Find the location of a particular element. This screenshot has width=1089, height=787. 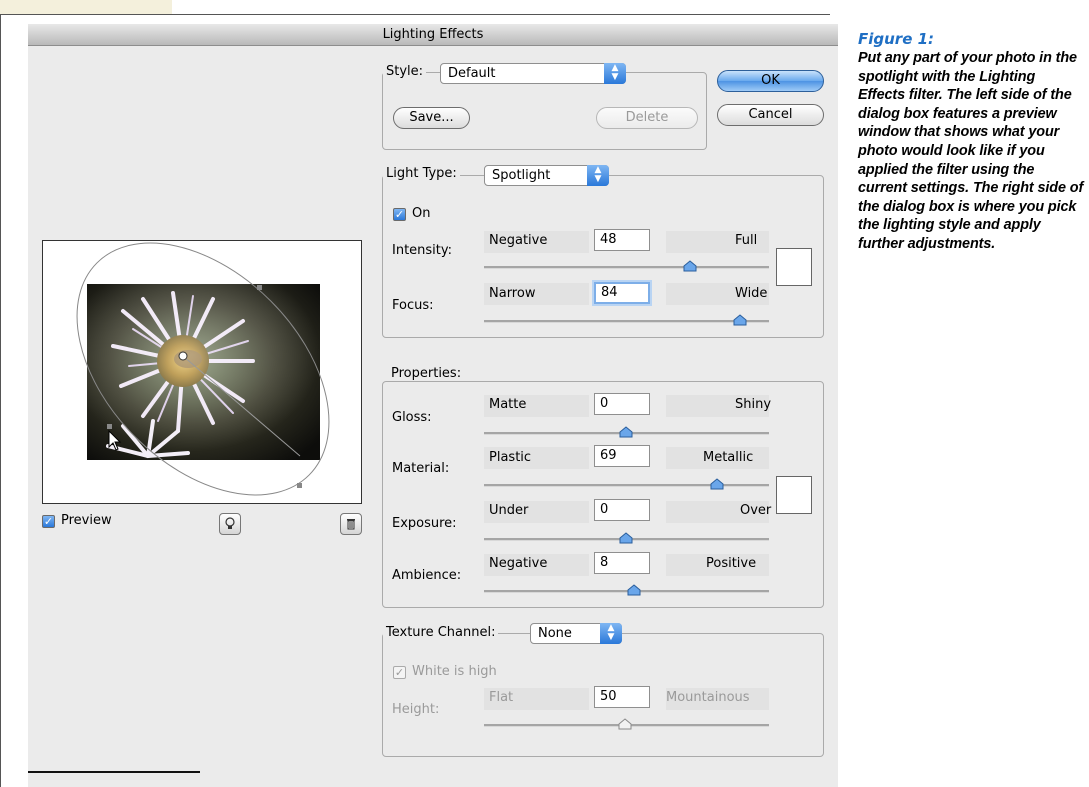

height-left-label: Flat is located at coordinates (501, 697).